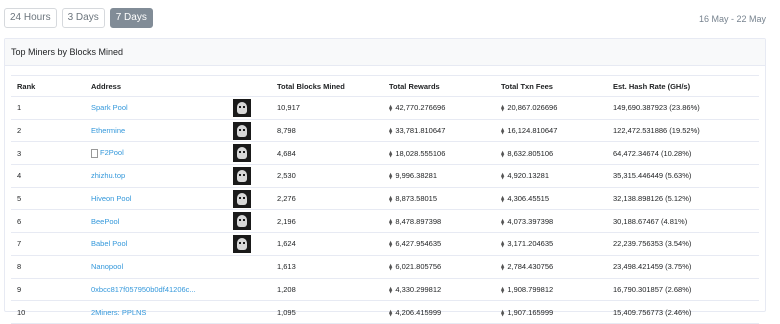 Image resolution: width=780 pixels, height=324 pixels. I want to click on rank-cell: 10, so click(48, 312).